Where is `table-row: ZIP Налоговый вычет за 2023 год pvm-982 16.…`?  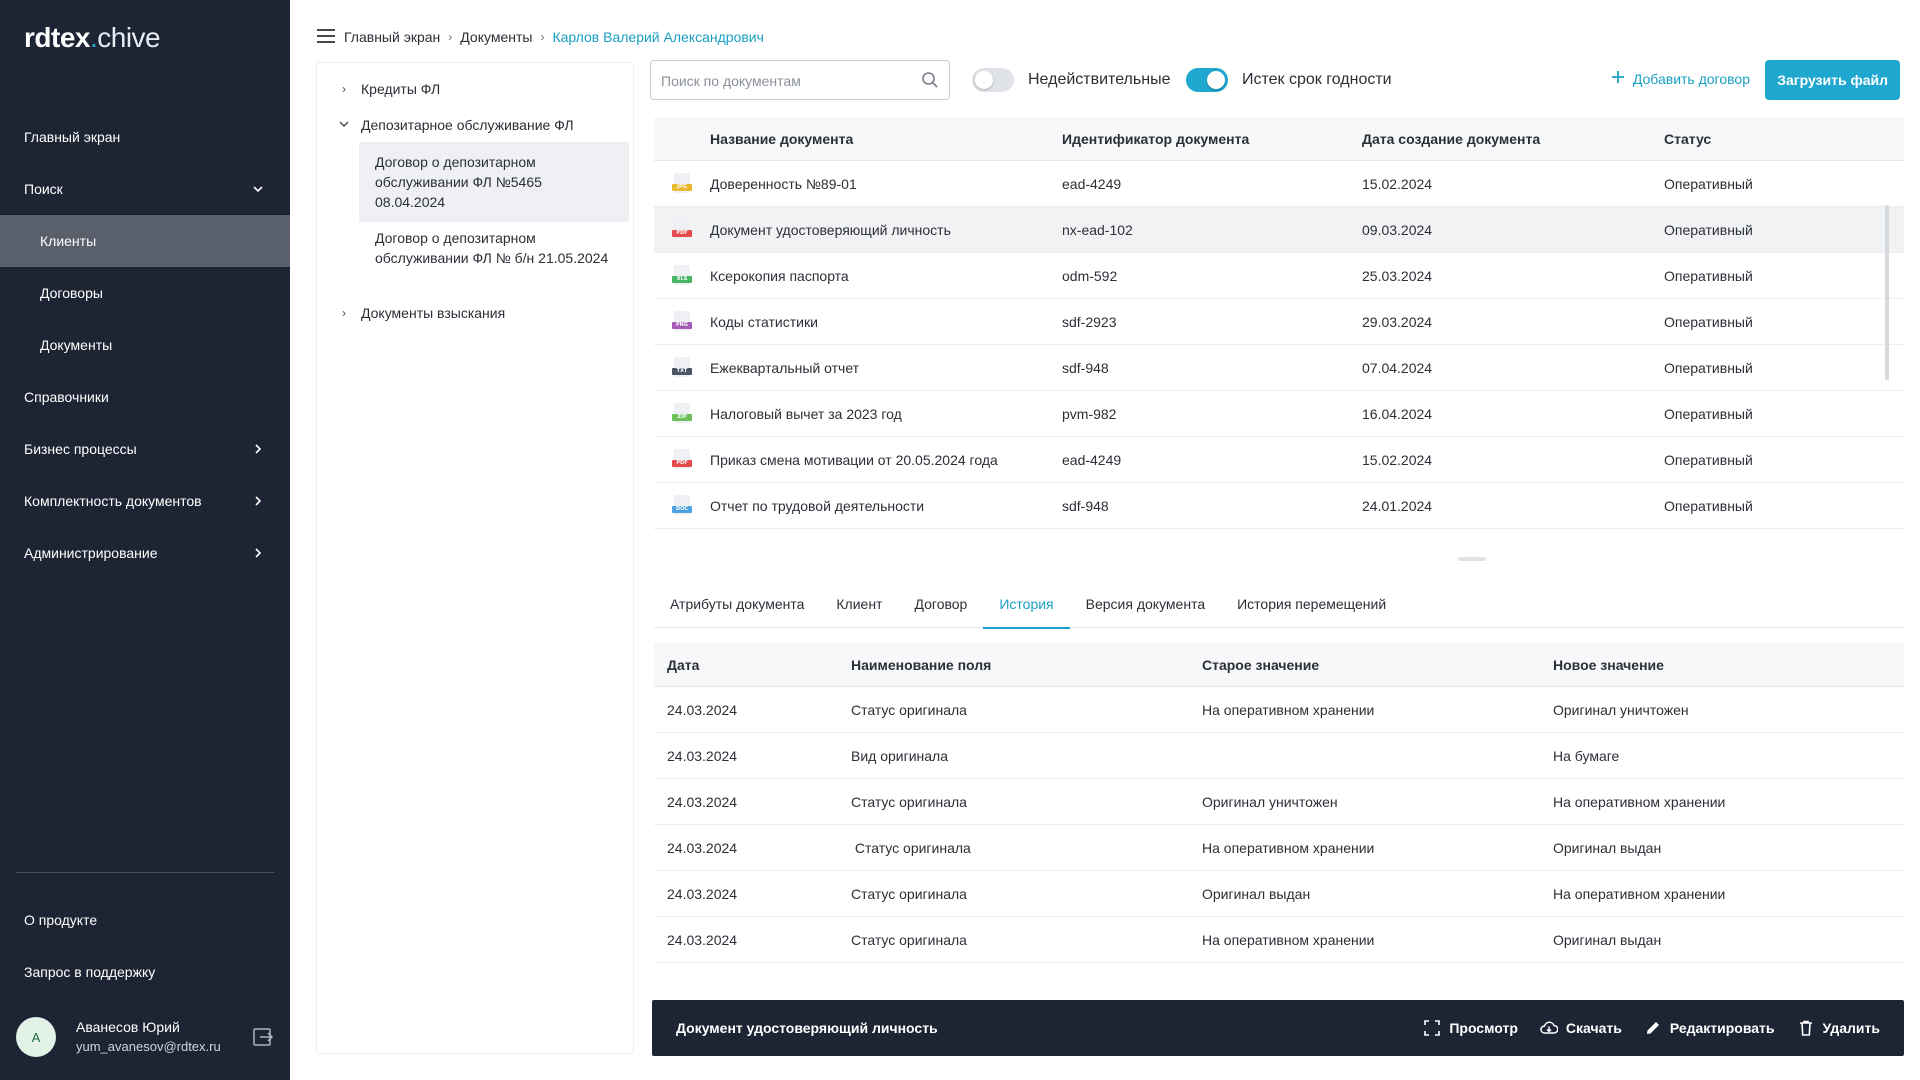 table-row: ZIP Налоговый вычет за 2023 год pvm-982 16.… is located at coordinates (1279, 414).